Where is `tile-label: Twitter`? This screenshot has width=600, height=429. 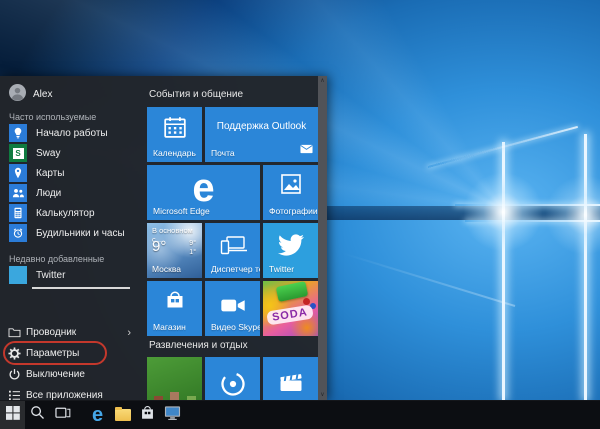
tile-label: Twitter is located at coordinates (282, 269).